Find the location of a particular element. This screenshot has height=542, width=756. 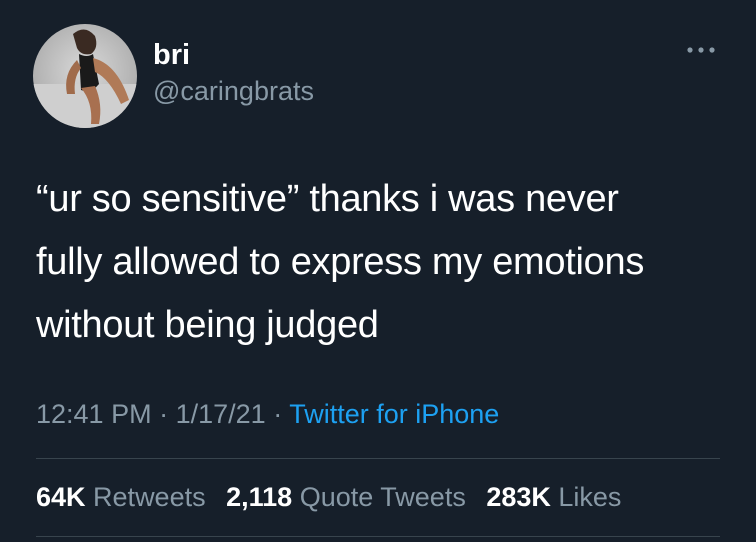

likes-stat: 283K Likes is located at coordinates (553, 497).